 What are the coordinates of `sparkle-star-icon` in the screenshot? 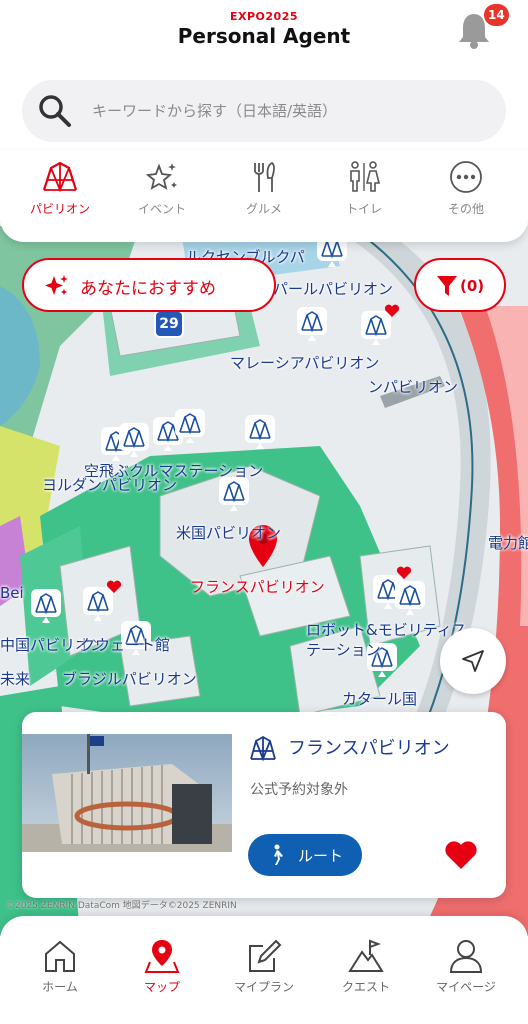 It's located at (161, 176).